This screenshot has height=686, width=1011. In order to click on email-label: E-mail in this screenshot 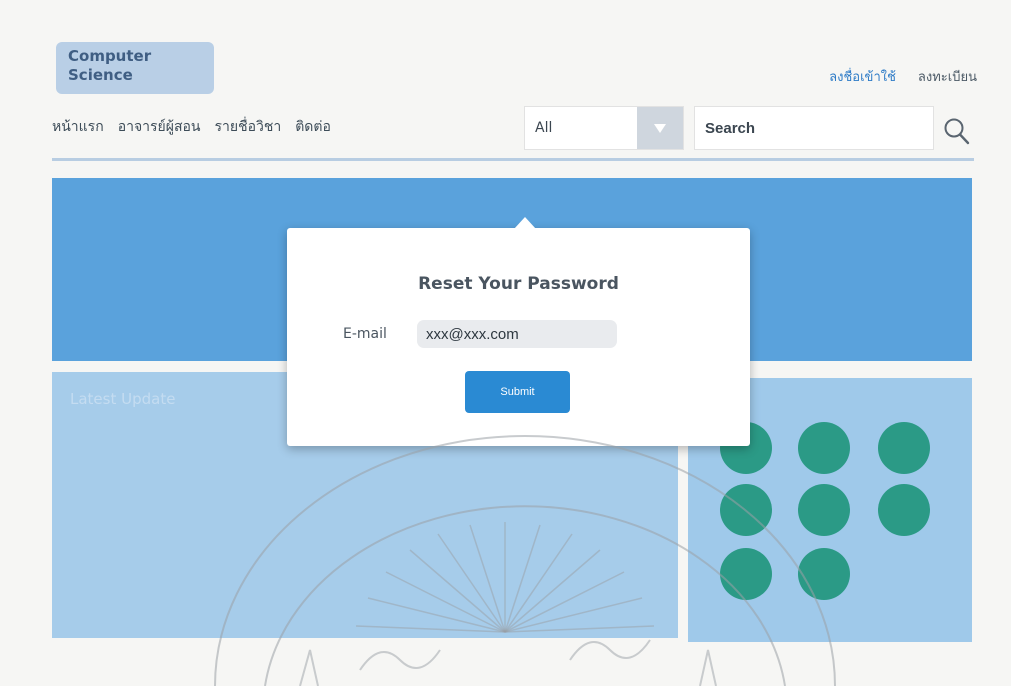, I will do `click(365, 334)`.